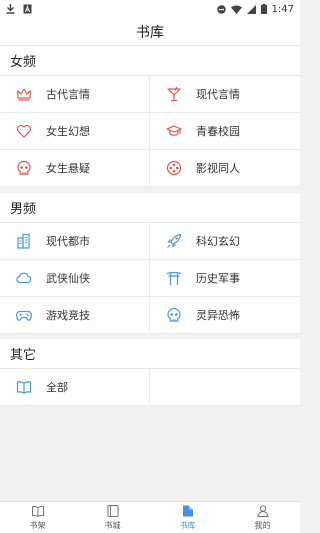 The width and height of the screenshot is (320, 533). Describe the element at coordinates (187, 525) in the screenshot. I see `tab-label: 书库` at that location.